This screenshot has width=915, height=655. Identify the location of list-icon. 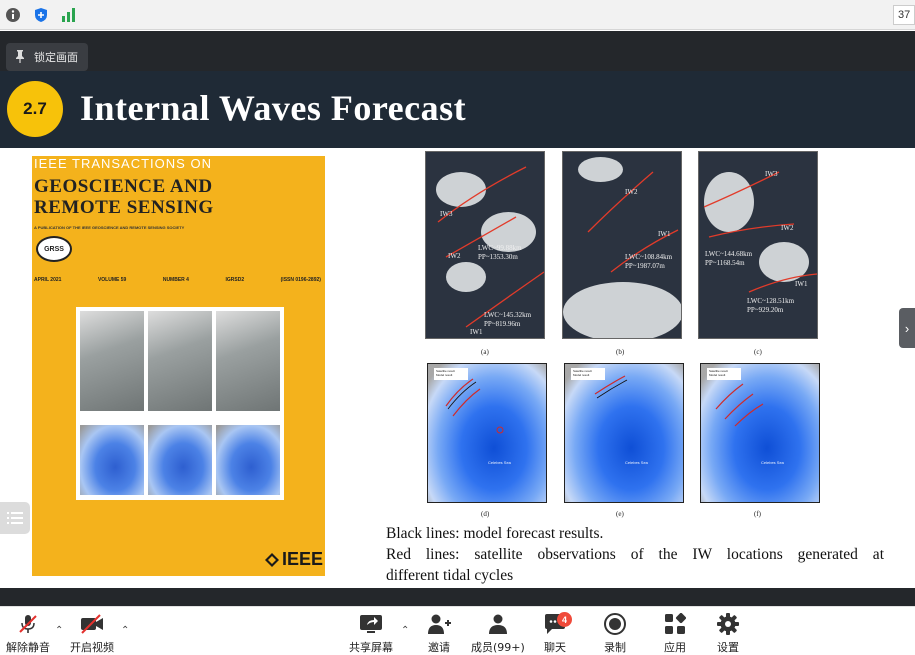
(15, 518).